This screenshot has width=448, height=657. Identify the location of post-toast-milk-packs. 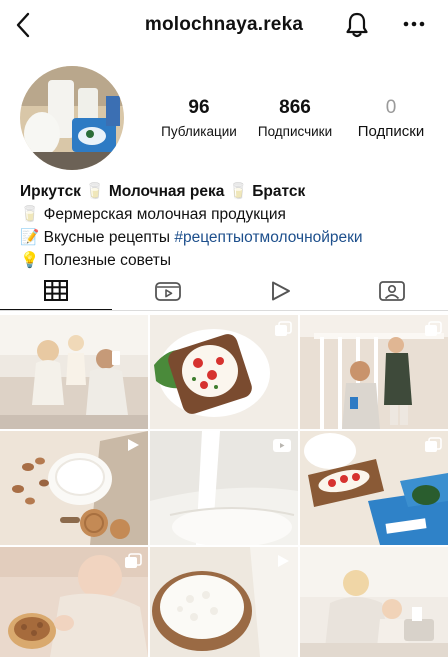
(374, 488).